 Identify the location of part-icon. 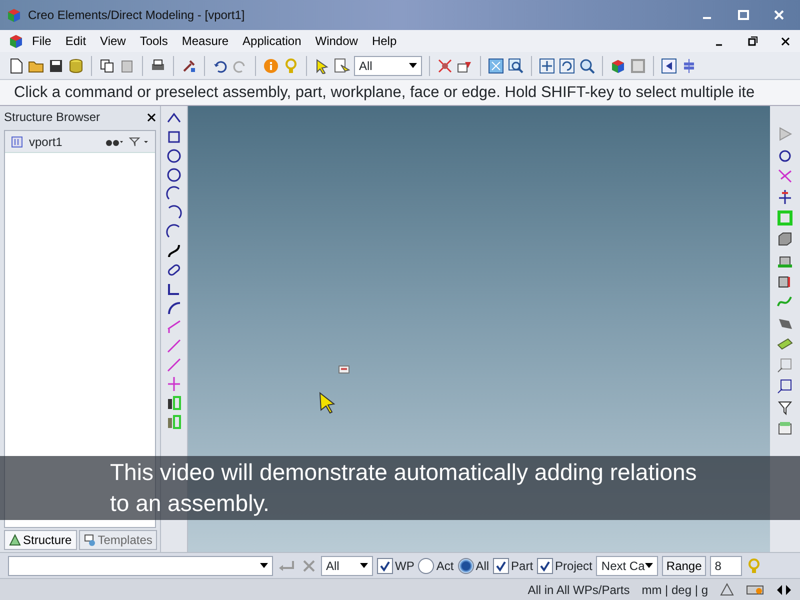
(174, 404).